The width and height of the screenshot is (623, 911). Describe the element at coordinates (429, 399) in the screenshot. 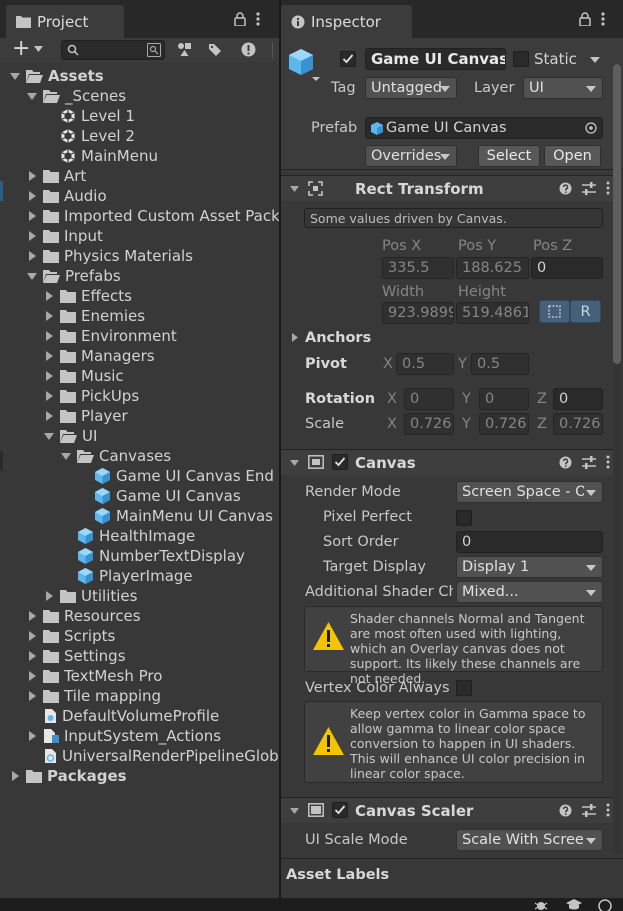

I see `rot-x-field: 0` at that location.